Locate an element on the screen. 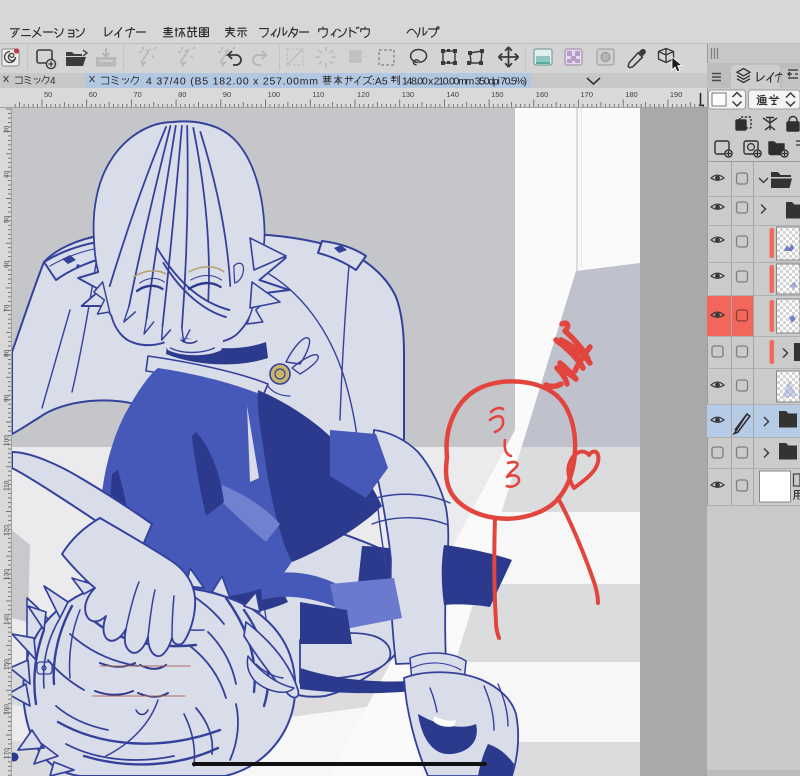  svg-text: 170 is located at coordinates (587, 94).